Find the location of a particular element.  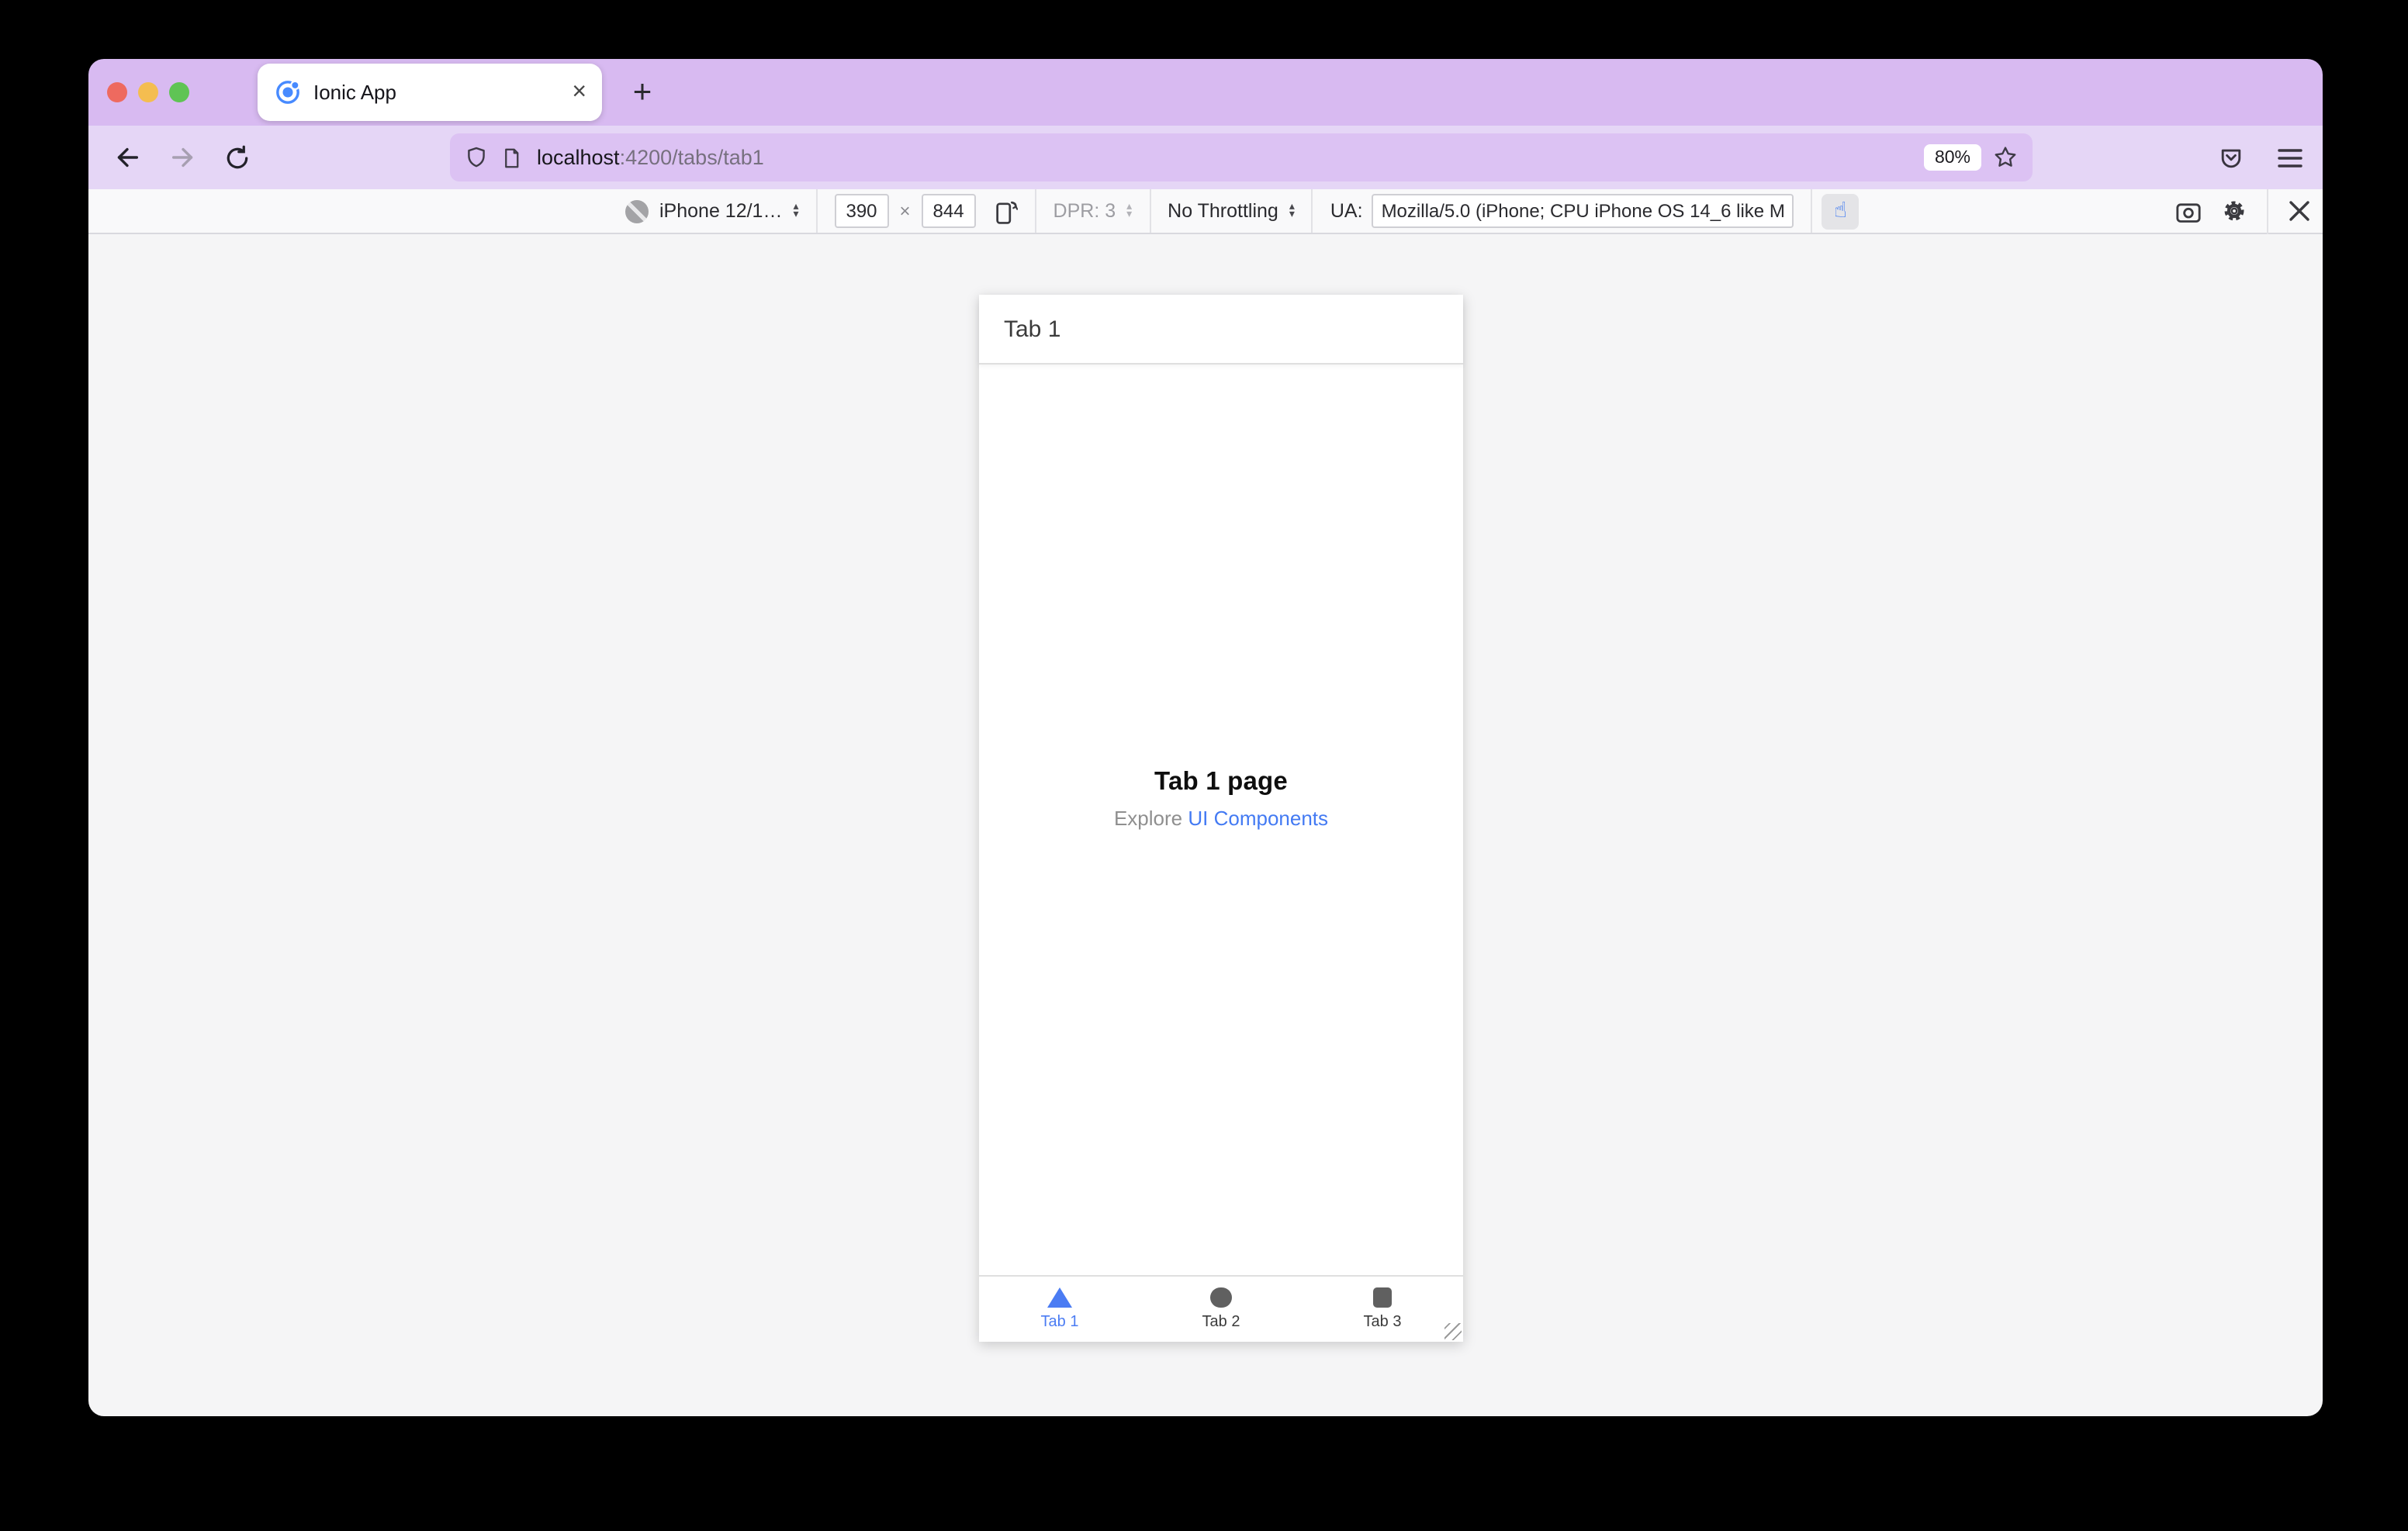

zoom-level-badge: 80% is located at coordinates (1952, 157).